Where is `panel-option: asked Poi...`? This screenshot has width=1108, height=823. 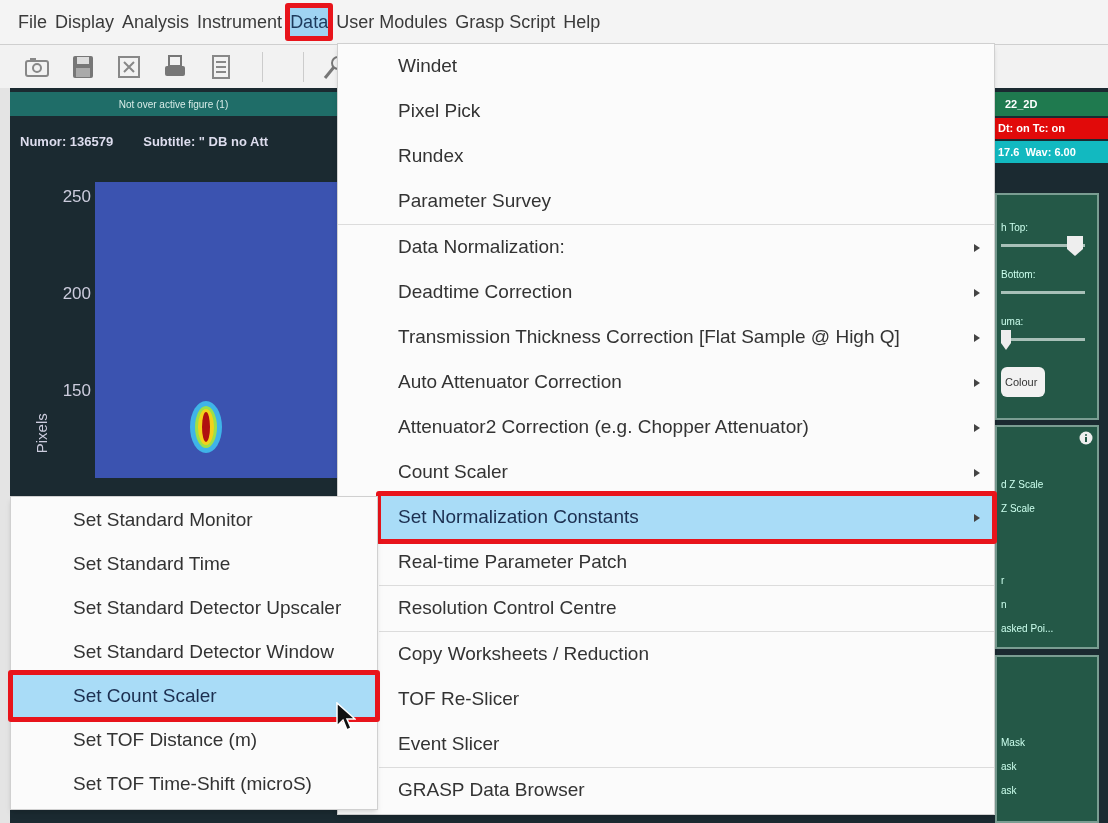
panel-option: asked Poi... is located at coordinates (1027, 633).